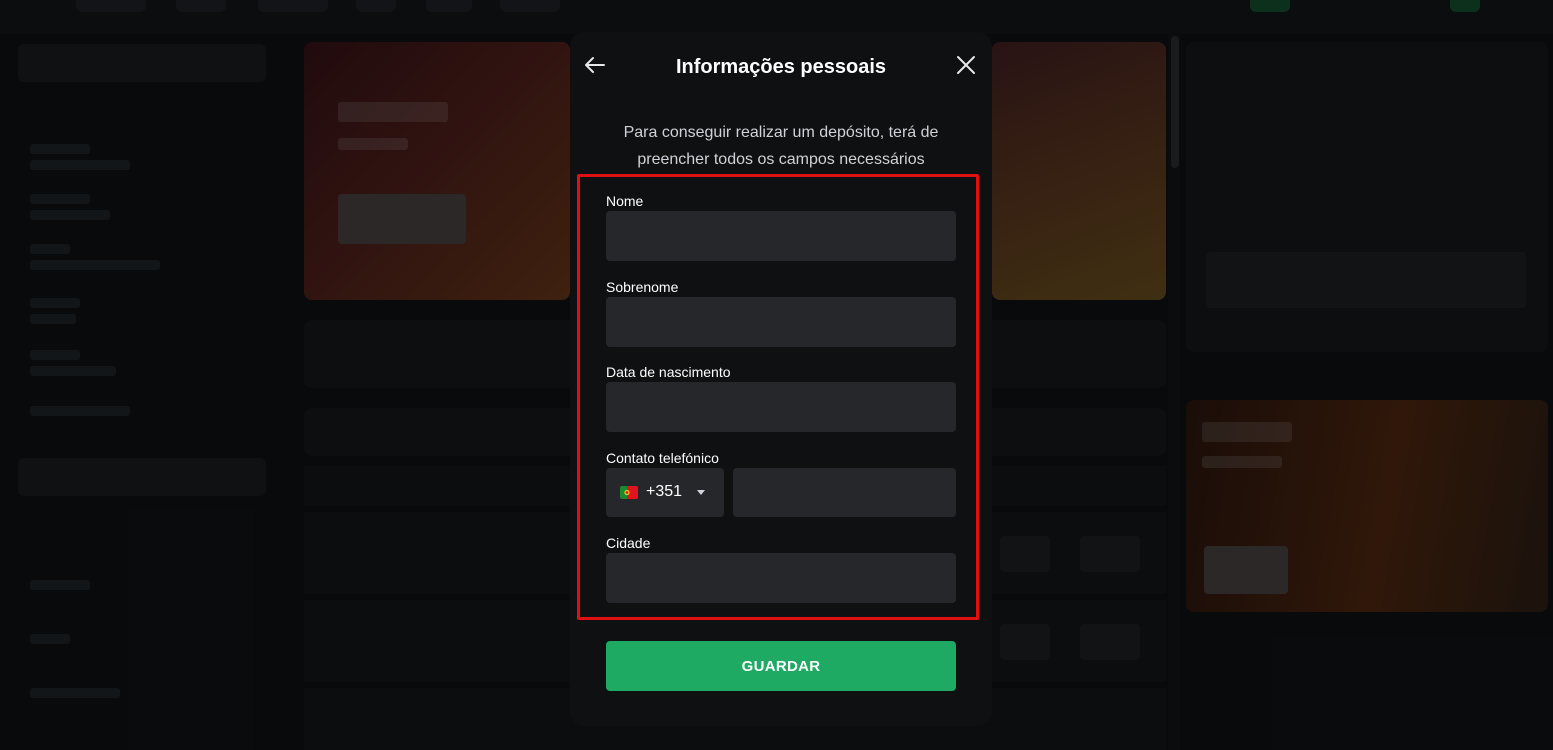 This screenshot has width=1553, height=750. I want to click on phone-label: Contato telefónico, so click(662, 458).